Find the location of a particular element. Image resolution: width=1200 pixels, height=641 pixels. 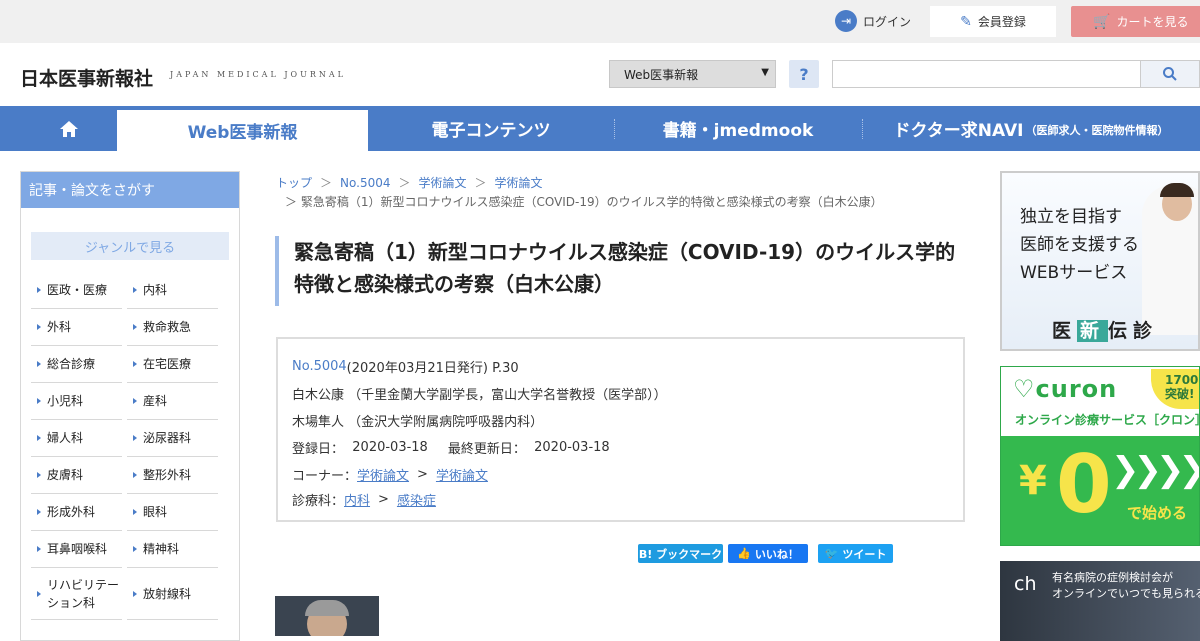

register-label: 会員登録 is located at coordinates (1001, 22).